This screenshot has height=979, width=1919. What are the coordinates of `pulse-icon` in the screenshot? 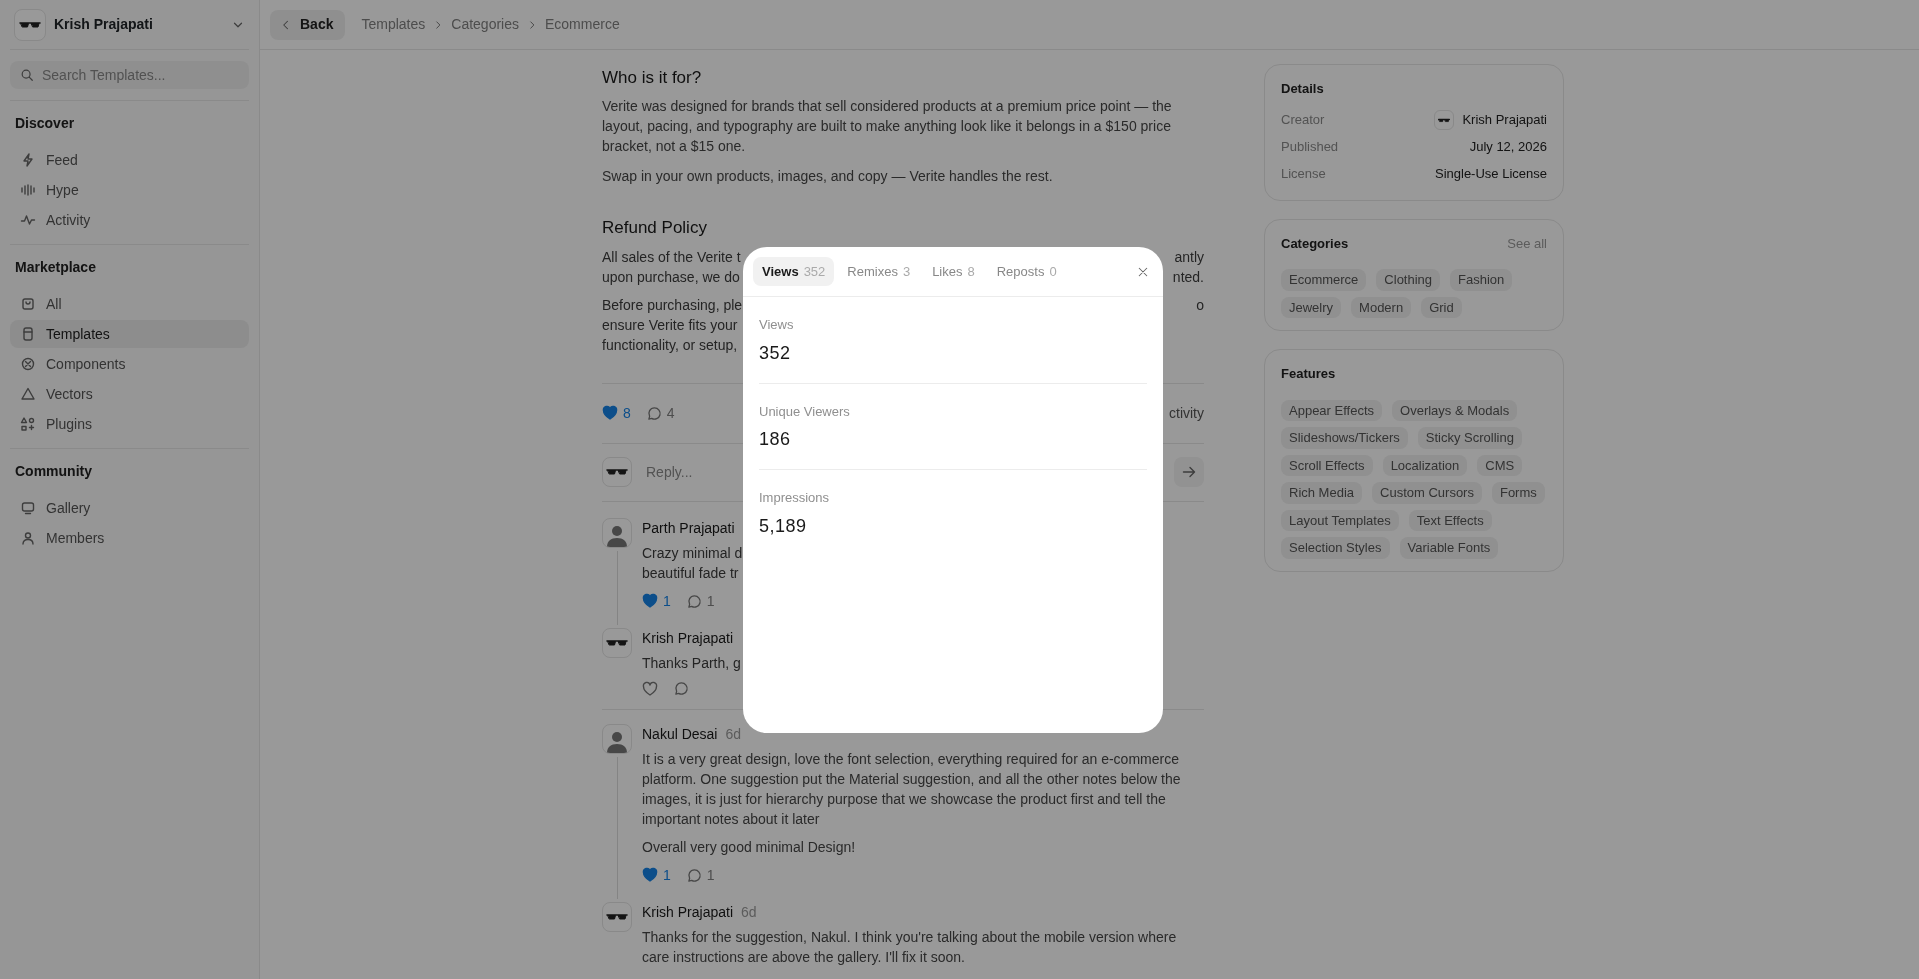 It's located at (28, 220).